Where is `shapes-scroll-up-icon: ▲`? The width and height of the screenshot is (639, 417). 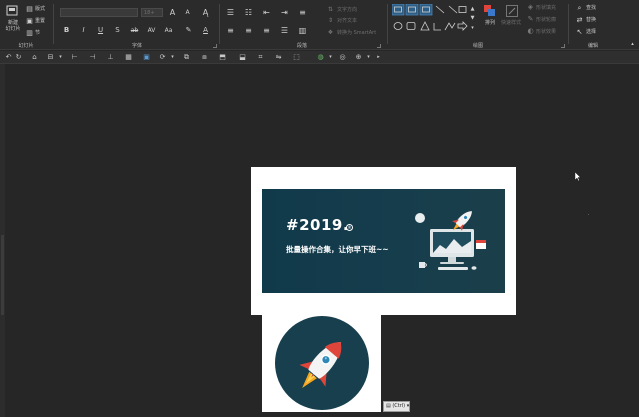 shapes-scroll-up-icon: ▲ is located at coordinates (472, 9).